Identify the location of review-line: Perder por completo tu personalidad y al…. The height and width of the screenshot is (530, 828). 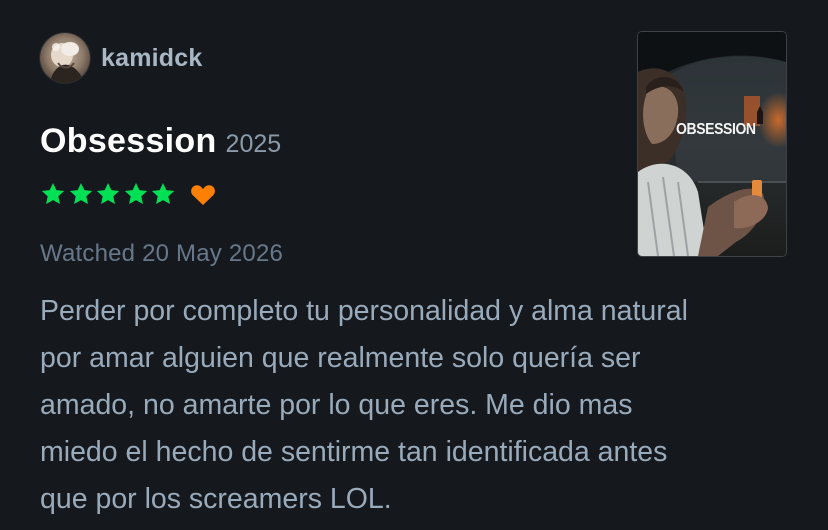
(364, 311).